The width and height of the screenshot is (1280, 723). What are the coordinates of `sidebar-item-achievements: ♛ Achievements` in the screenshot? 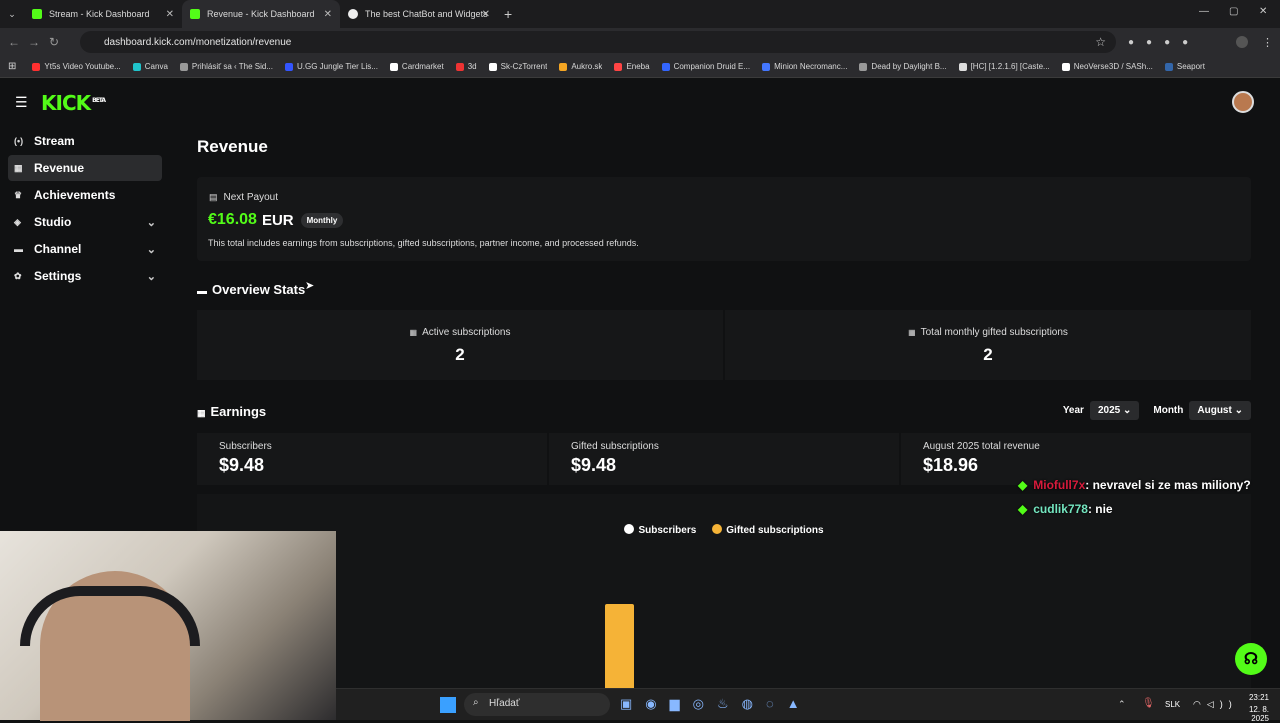 It's located at (85, 195).